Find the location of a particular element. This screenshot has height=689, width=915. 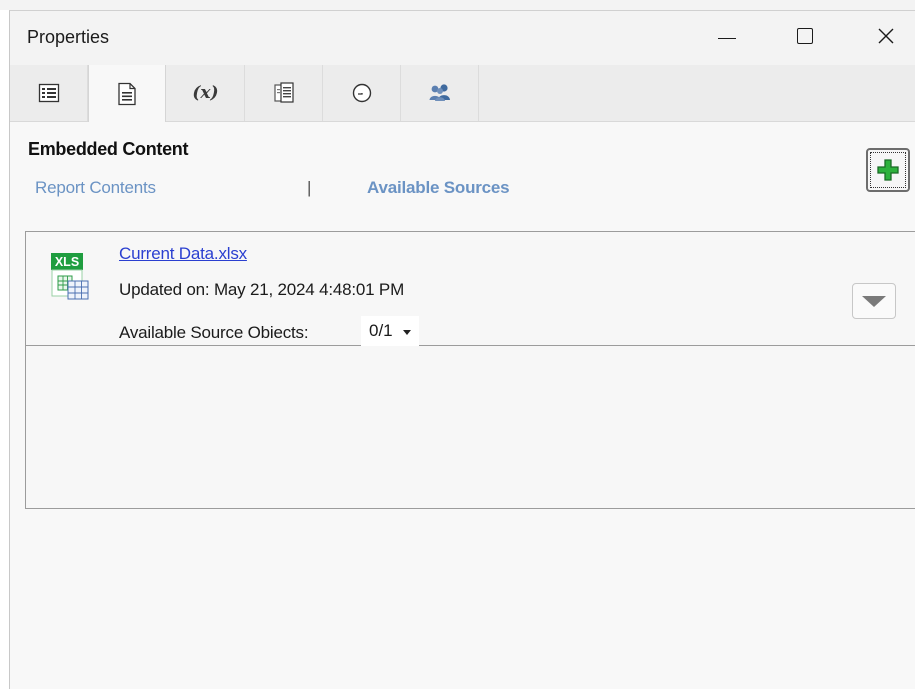

tab-document is located at coordinates (127, 93).